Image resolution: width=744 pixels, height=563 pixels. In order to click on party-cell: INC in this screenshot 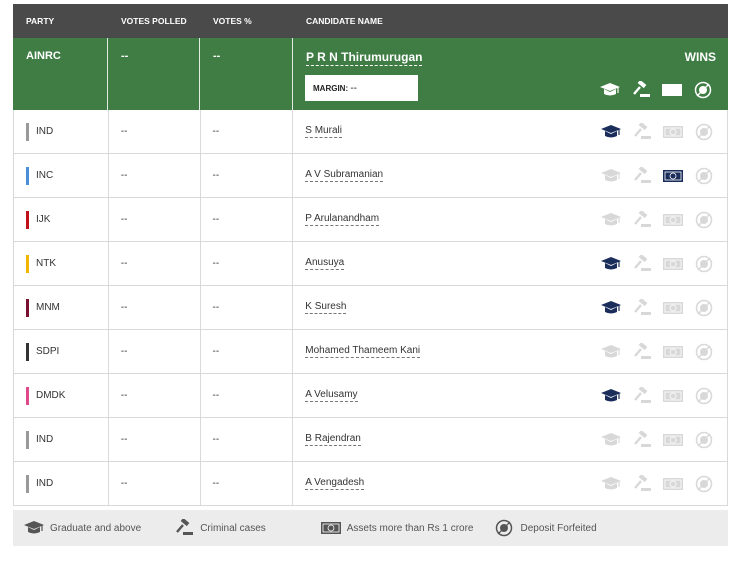, I will do `click(61, 175)`.